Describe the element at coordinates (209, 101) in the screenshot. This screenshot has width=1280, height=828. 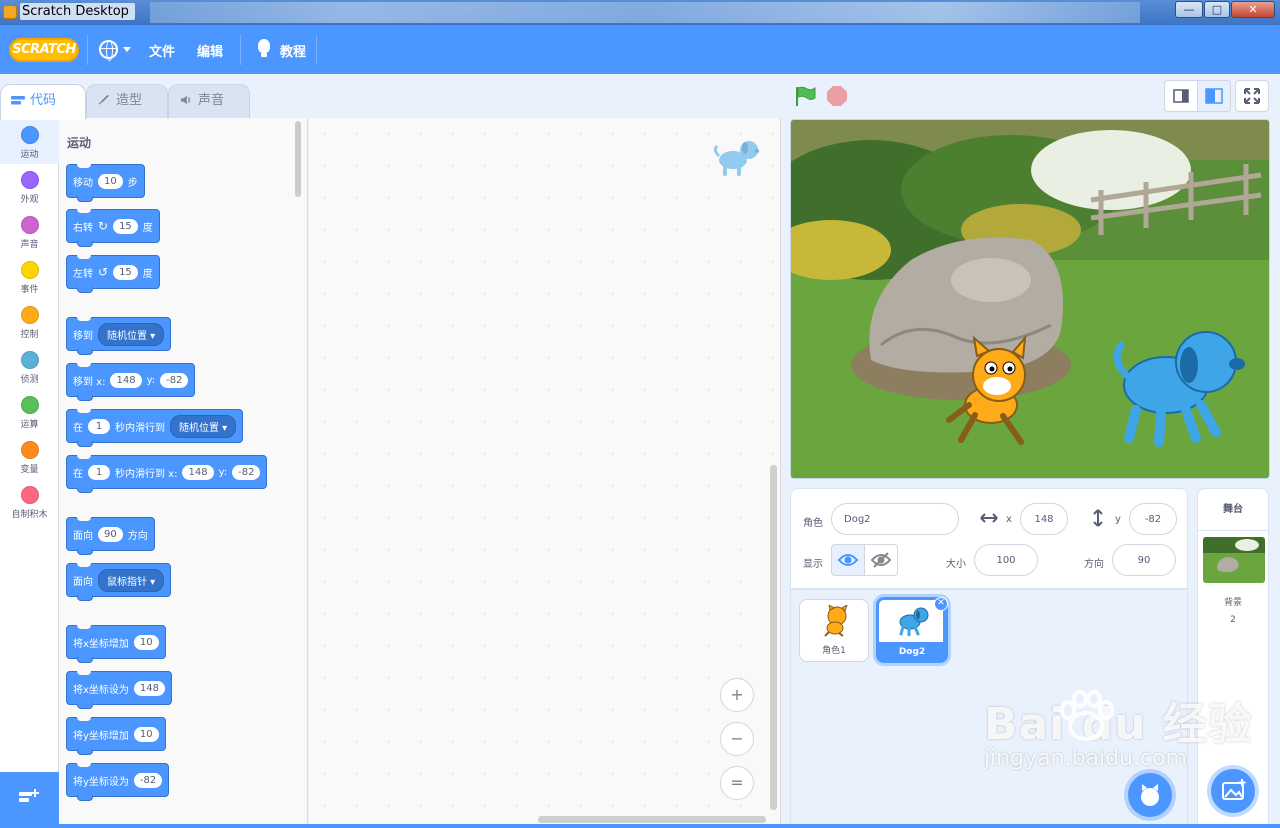
I see `tab-sounds: 声音` at that location.